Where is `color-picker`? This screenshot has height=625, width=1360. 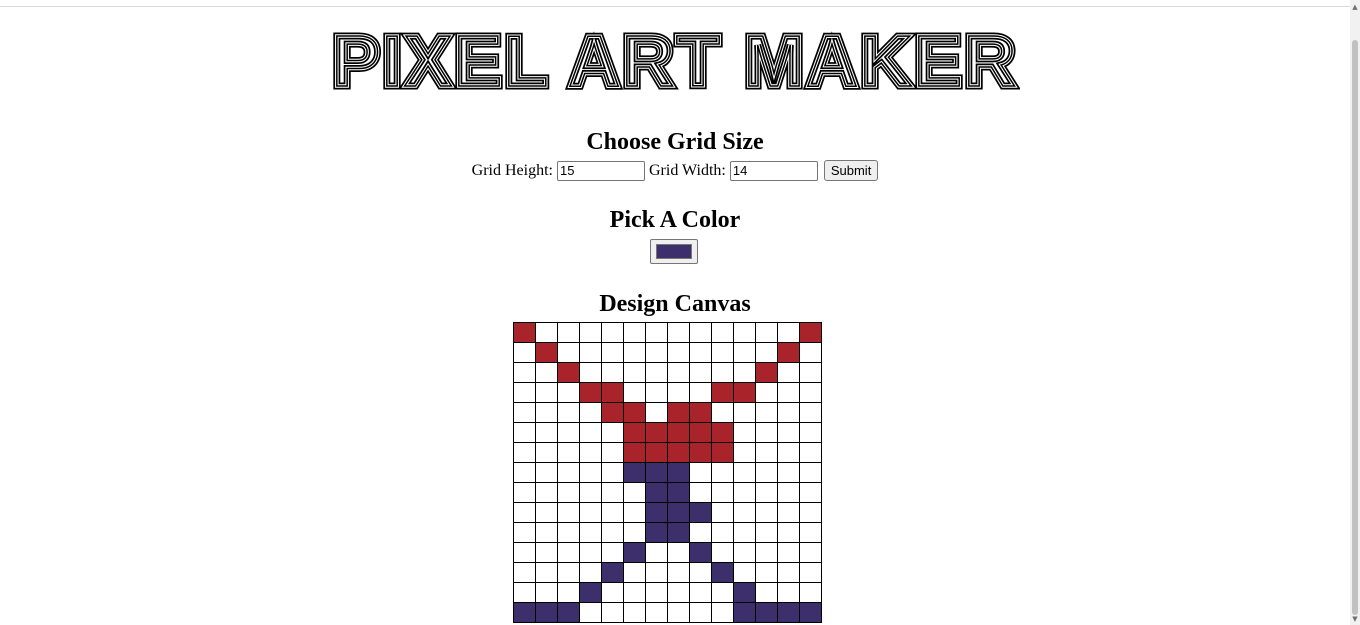
color-picker is located at coordinates (674, 251).